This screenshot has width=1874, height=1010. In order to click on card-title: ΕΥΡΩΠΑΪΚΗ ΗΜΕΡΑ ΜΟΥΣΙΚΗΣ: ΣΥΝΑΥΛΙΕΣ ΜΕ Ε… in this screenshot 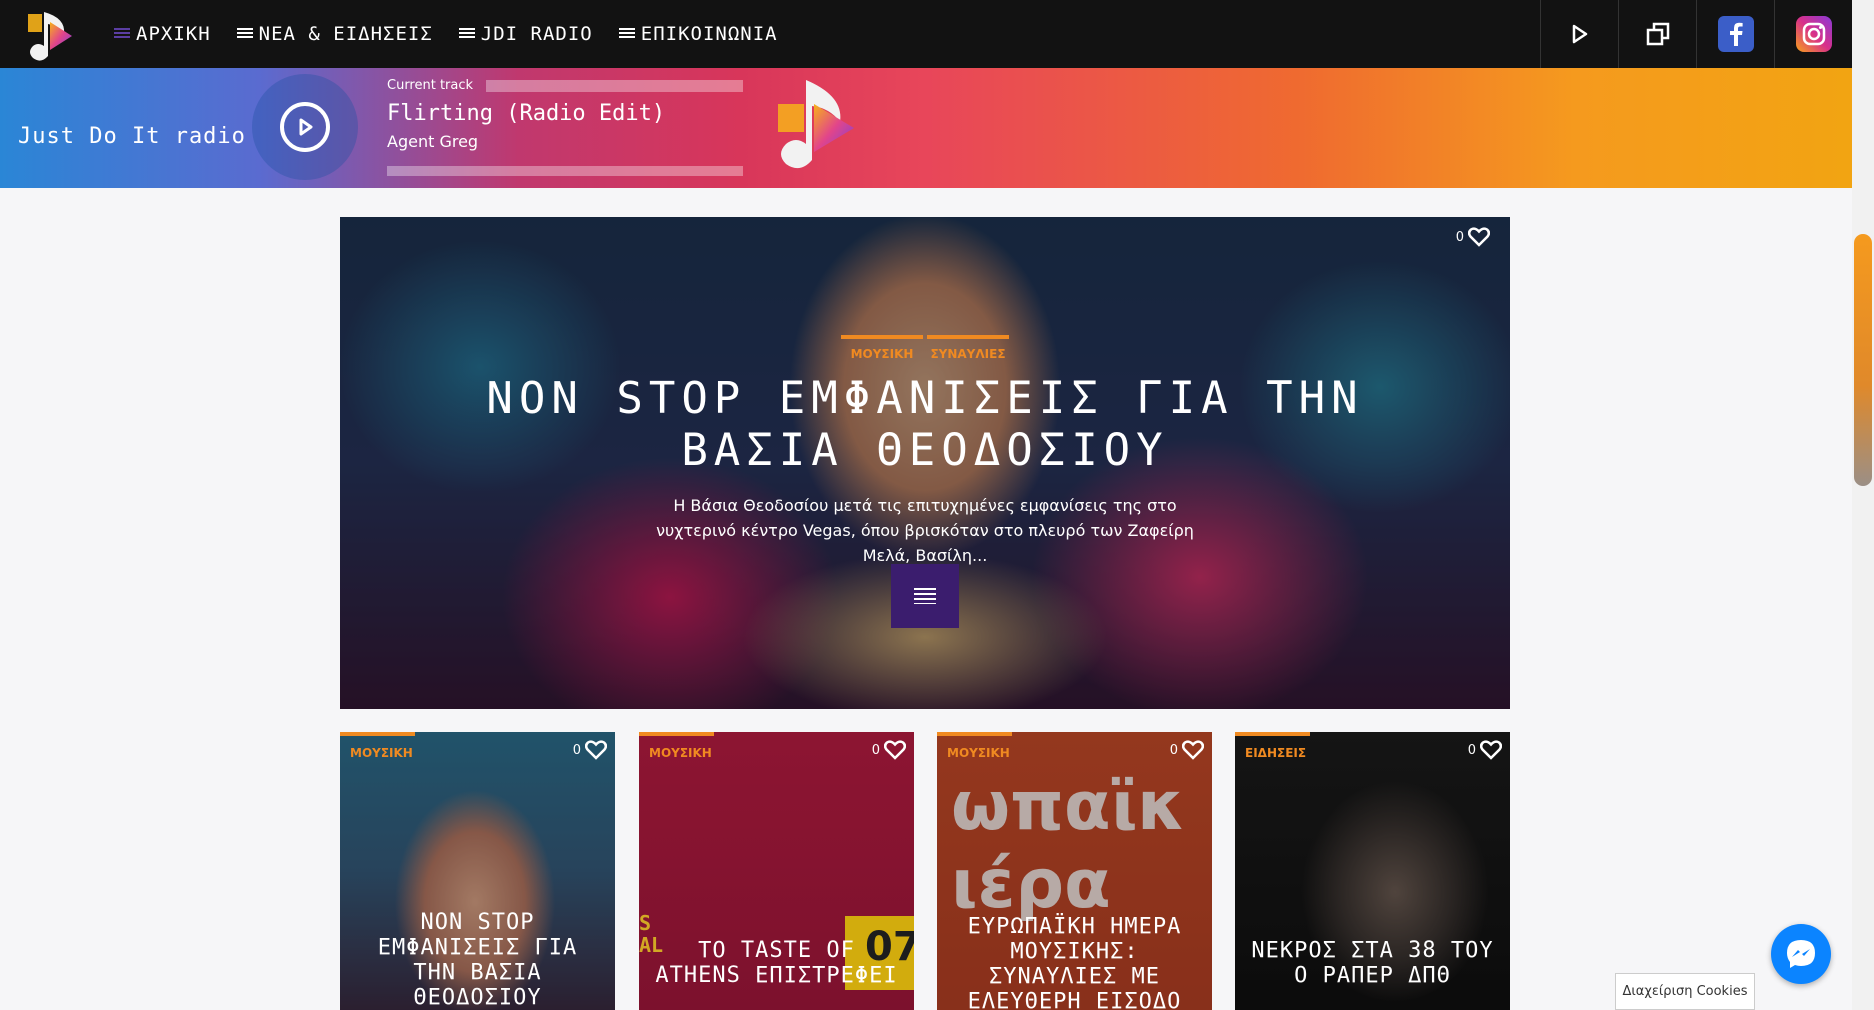, I will do `click(1074, 962)`.